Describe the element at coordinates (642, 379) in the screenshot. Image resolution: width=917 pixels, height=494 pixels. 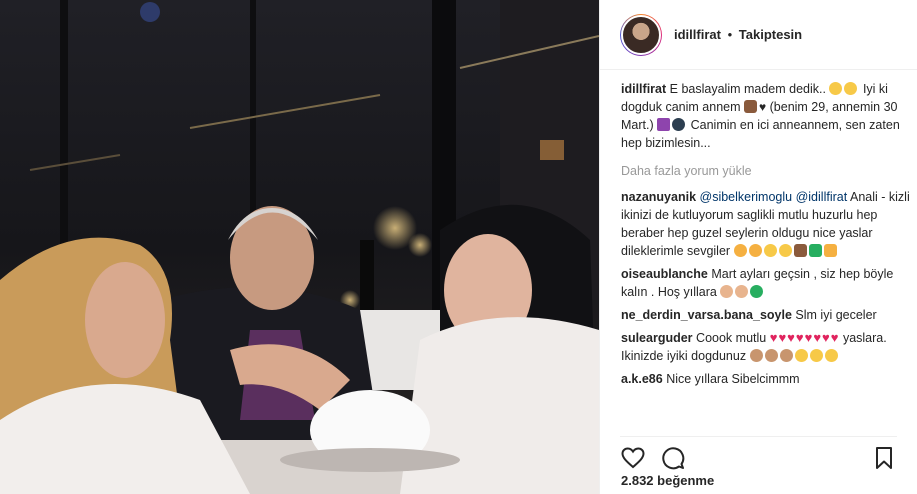
I see `comment-username: a.k.e86` at that location.